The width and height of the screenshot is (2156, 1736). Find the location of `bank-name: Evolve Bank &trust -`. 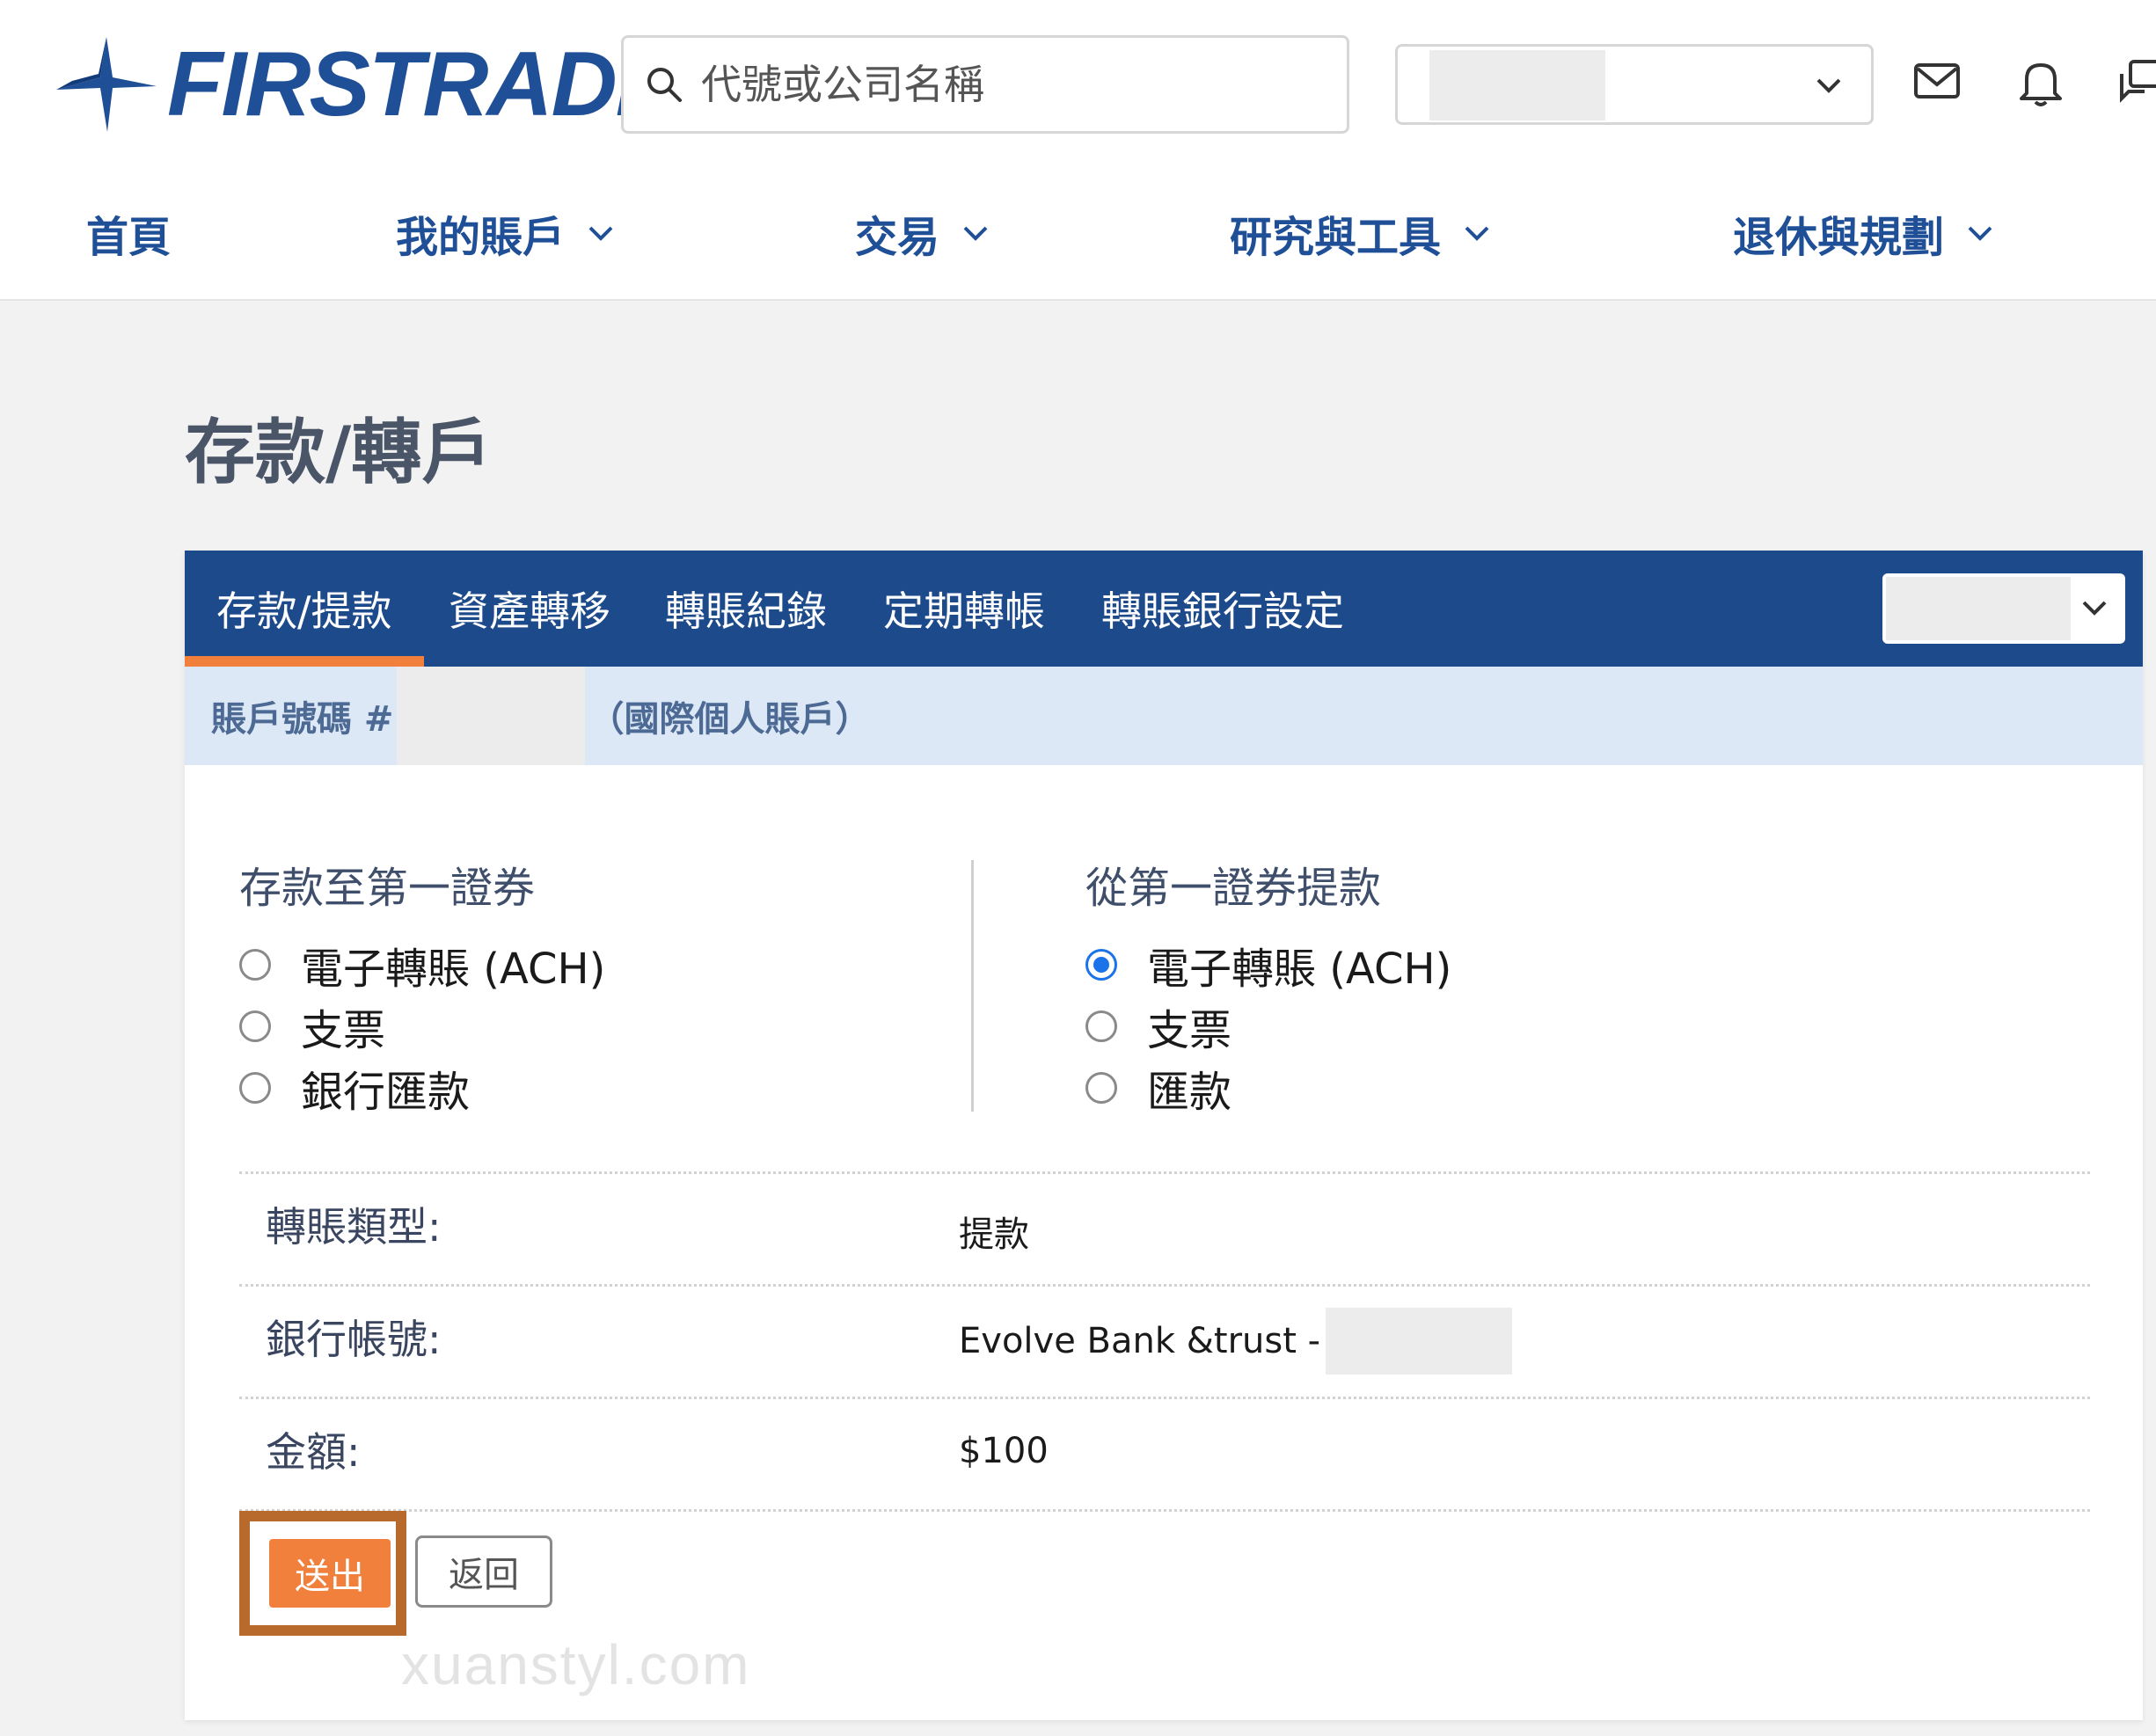

bank-name: Evolve Bank &trust - is located at coordinates (1140, 1341).